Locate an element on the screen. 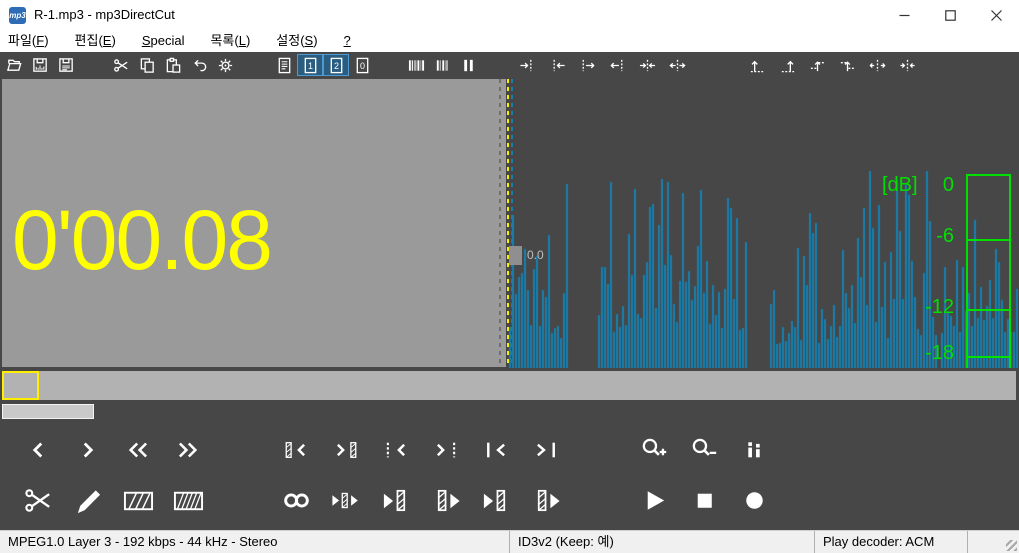 The height and width of the screenshot is (553, 1019). next-cue-button is located at coordinates (446, 450).